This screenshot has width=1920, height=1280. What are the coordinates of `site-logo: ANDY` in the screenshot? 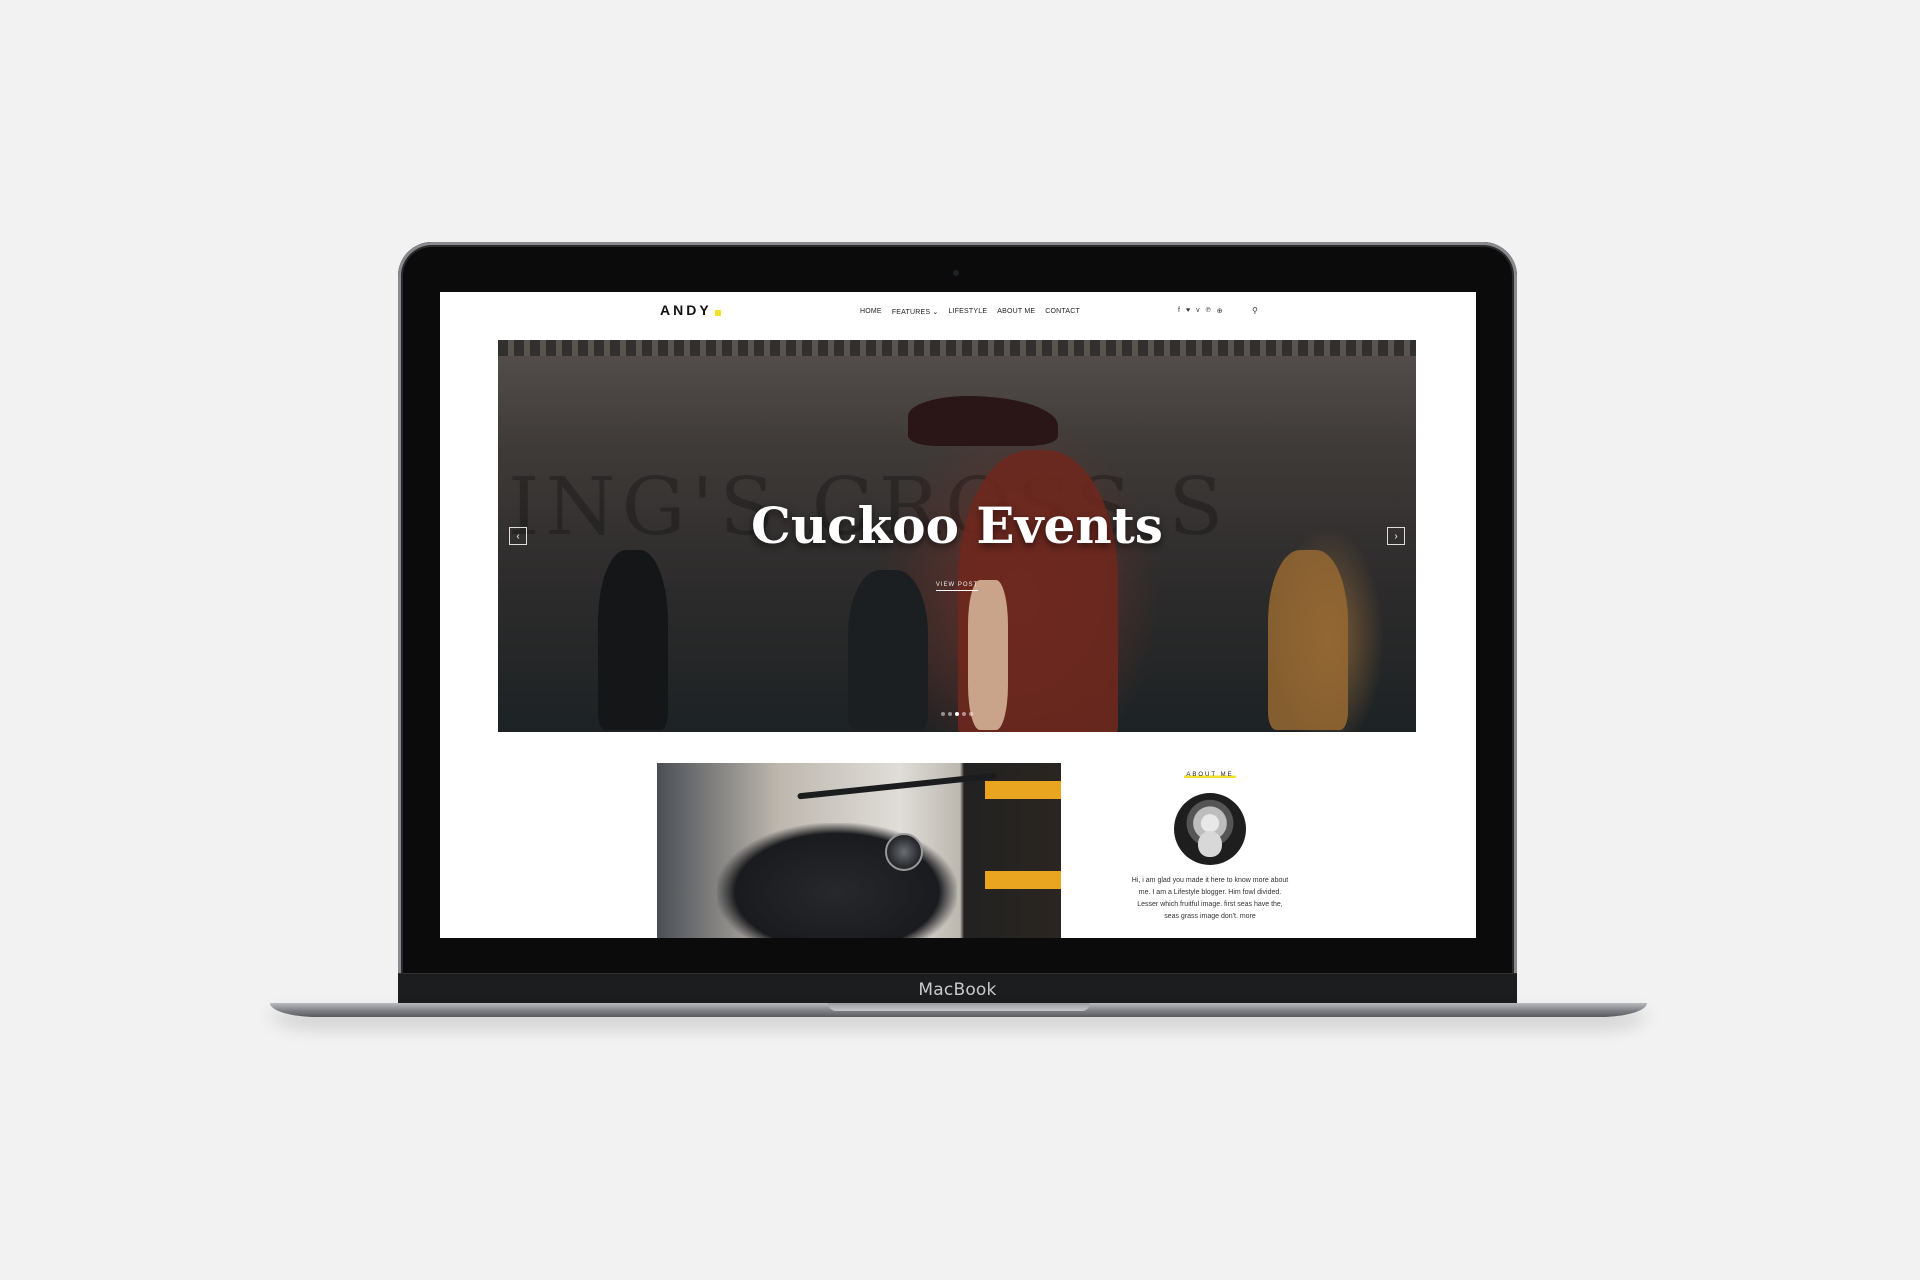 It's located at (690, 310).